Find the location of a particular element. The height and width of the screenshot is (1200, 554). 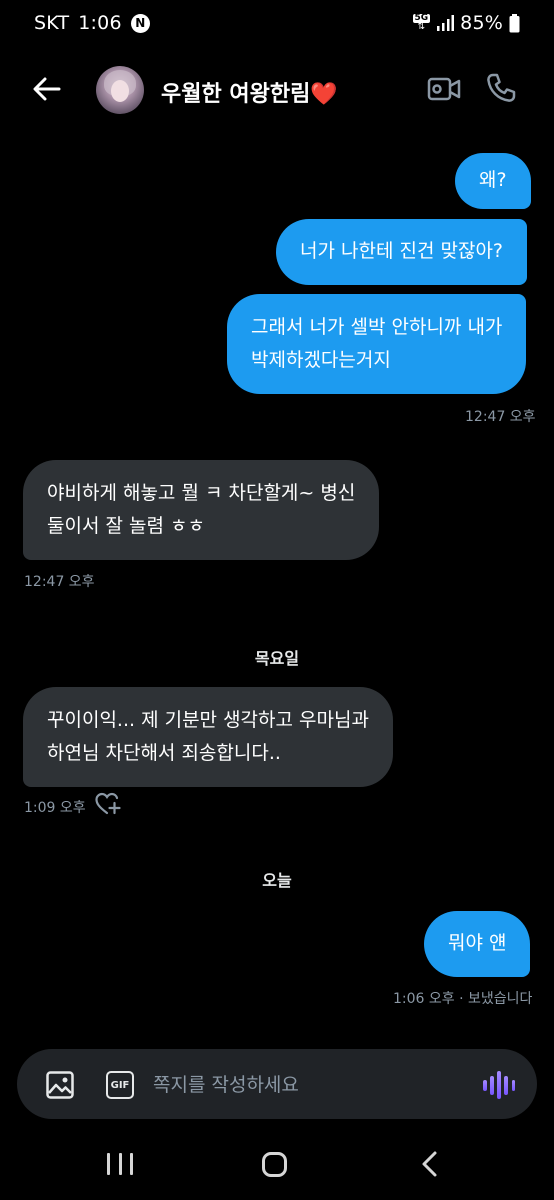

message-text: 뭐야 얜 is located at coordinates (477, 943).